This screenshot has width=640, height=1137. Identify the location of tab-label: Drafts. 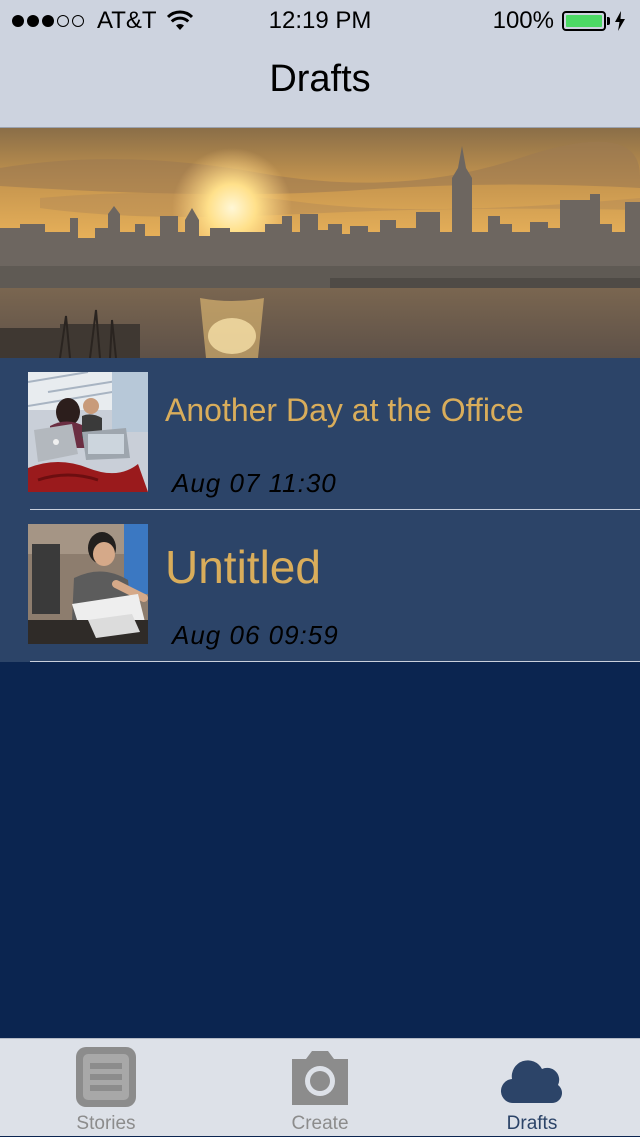
(532, 1123).